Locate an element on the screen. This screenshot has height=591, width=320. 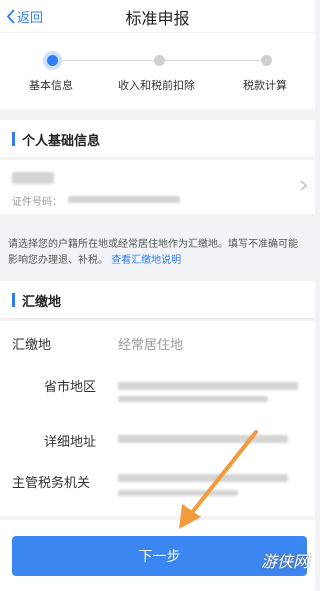
payment-location-title: 汇缴地 is located at coordinates (42, 302).